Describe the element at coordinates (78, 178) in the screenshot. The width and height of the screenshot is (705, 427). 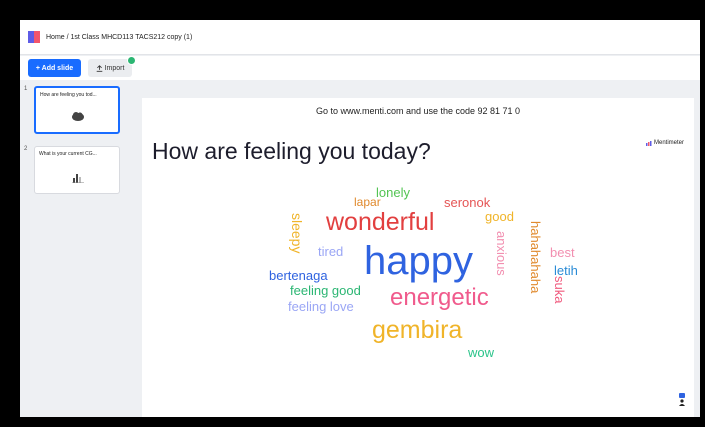
I see `bar-chart-icon` at that location.